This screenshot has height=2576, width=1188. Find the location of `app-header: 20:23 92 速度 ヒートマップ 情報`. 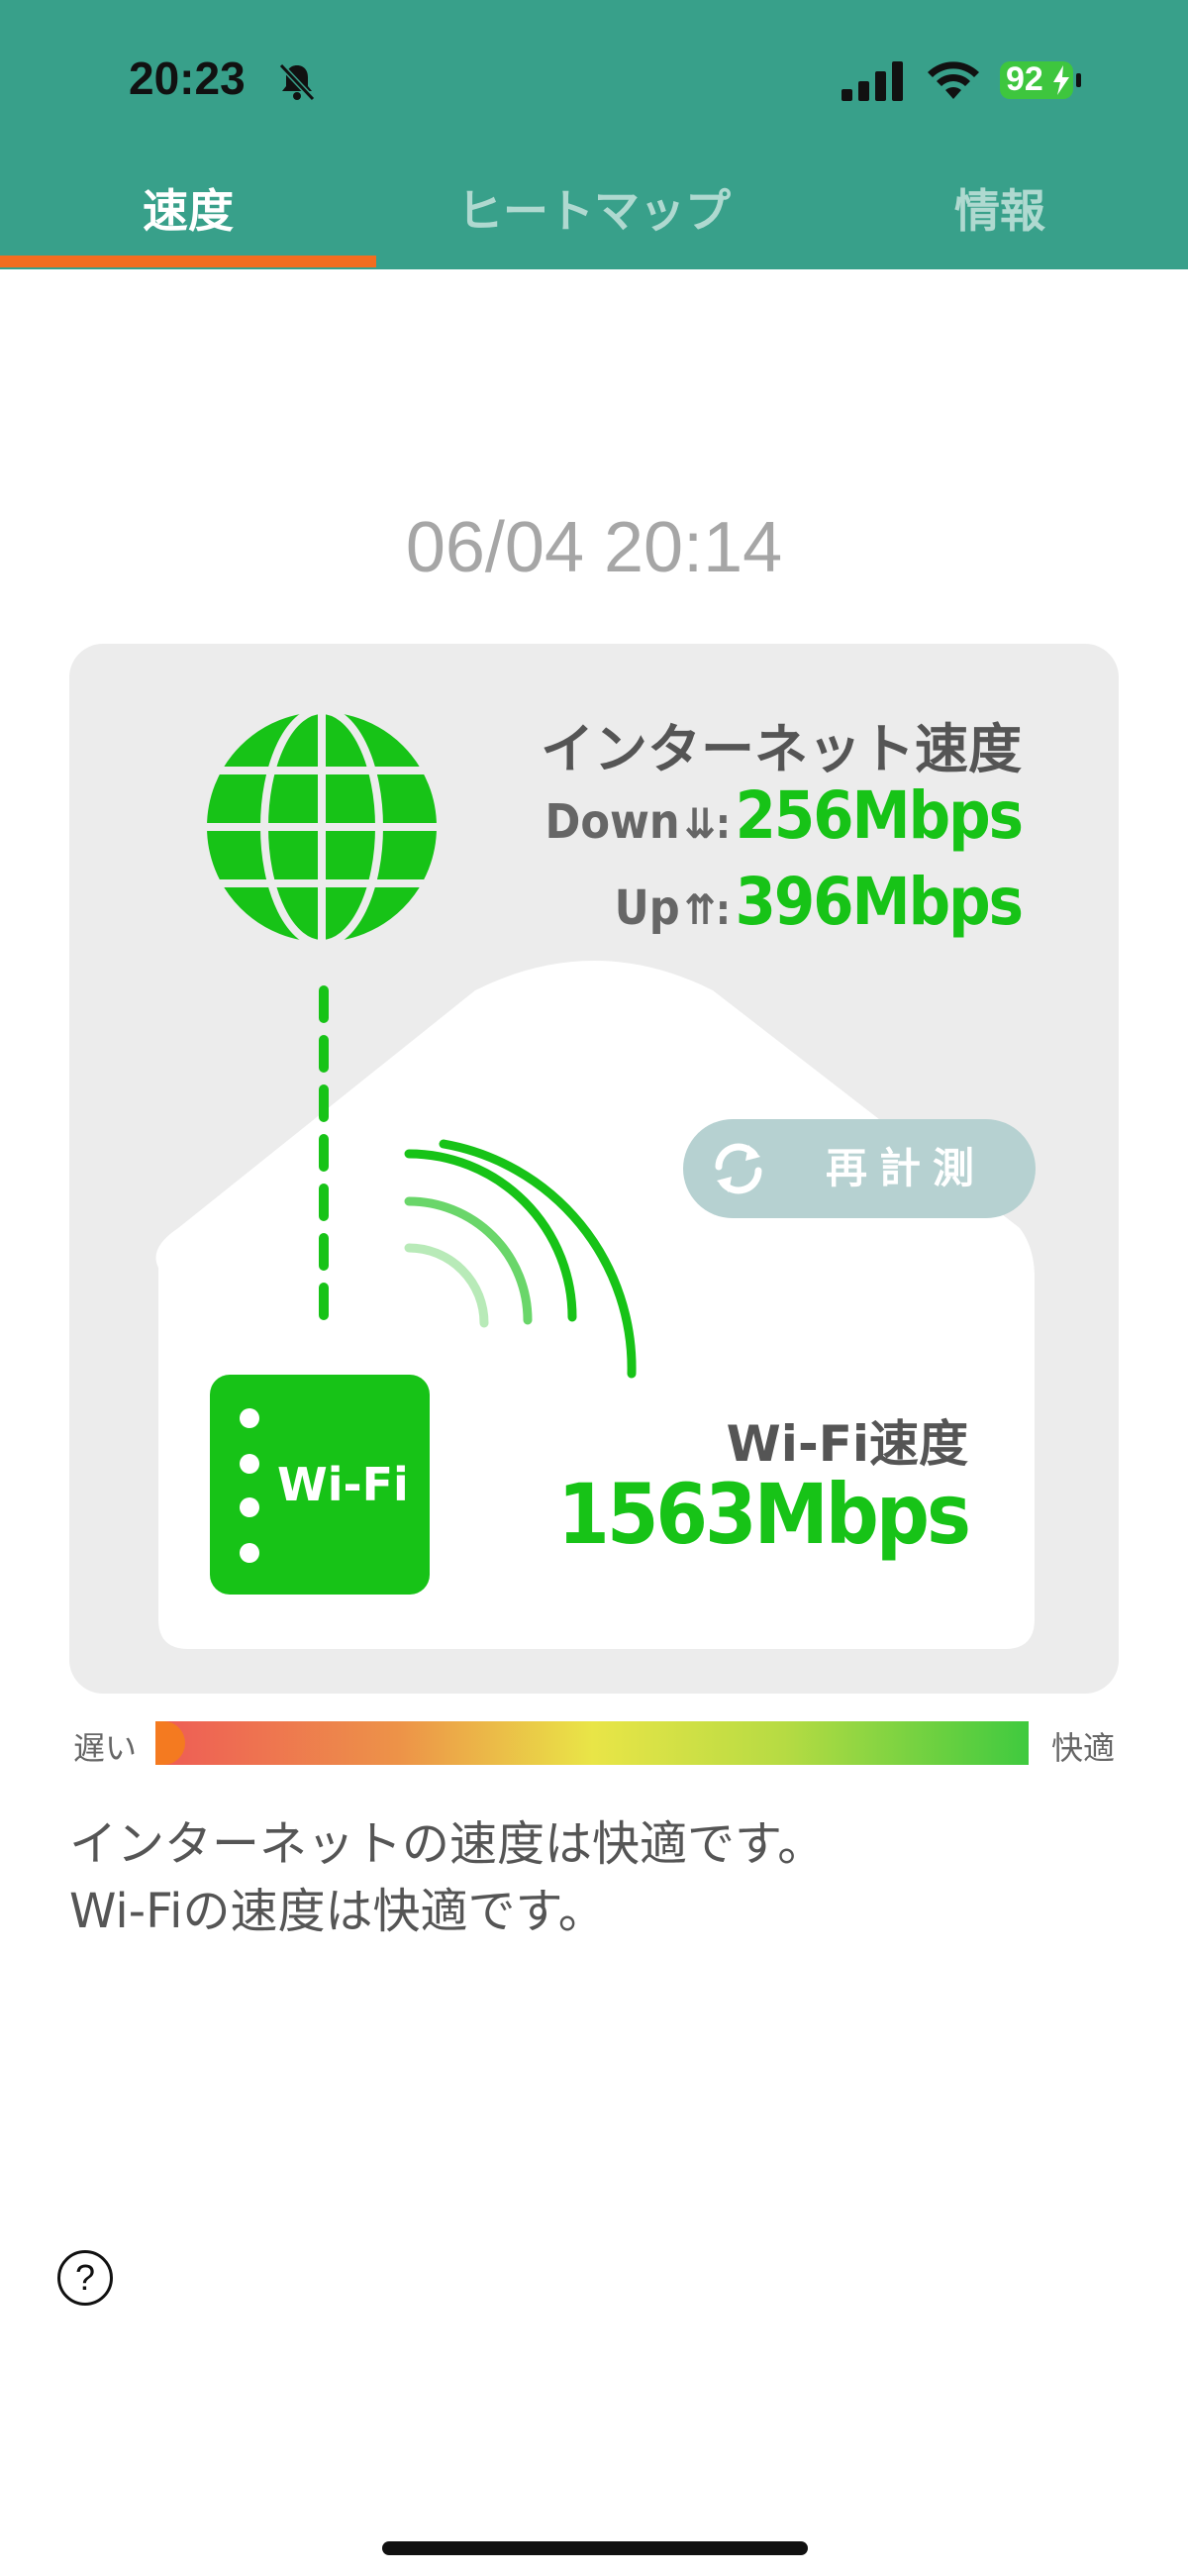

app-header: 20:23 92 速度 ヒートマップ 情報 is located at coordinates (594, 134).